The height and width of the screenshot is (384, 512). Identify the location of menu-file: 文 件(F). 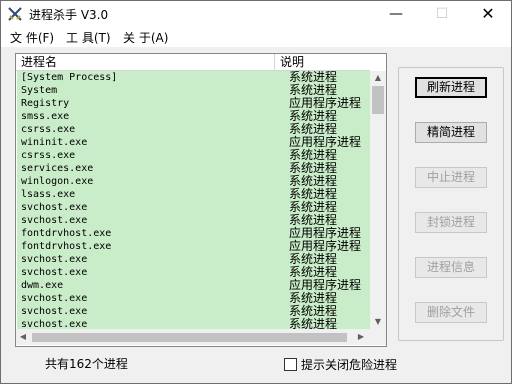
(32, 37).